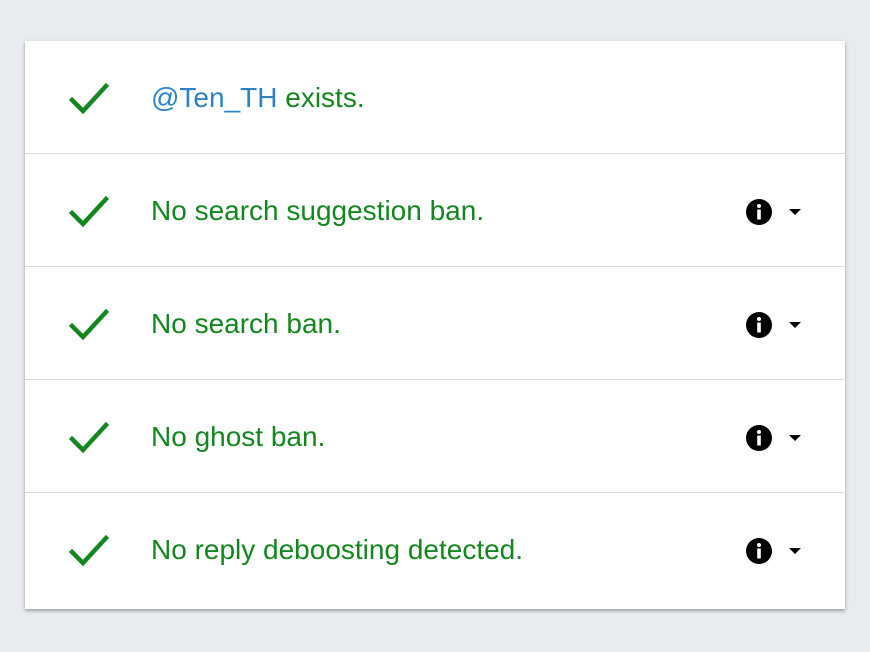 The image size is (870, 652). What do you see at coordinates (214, 97) in the screenshot?
I see `user-handle-link: @Ten_TH` at bounding box center [214, 97].